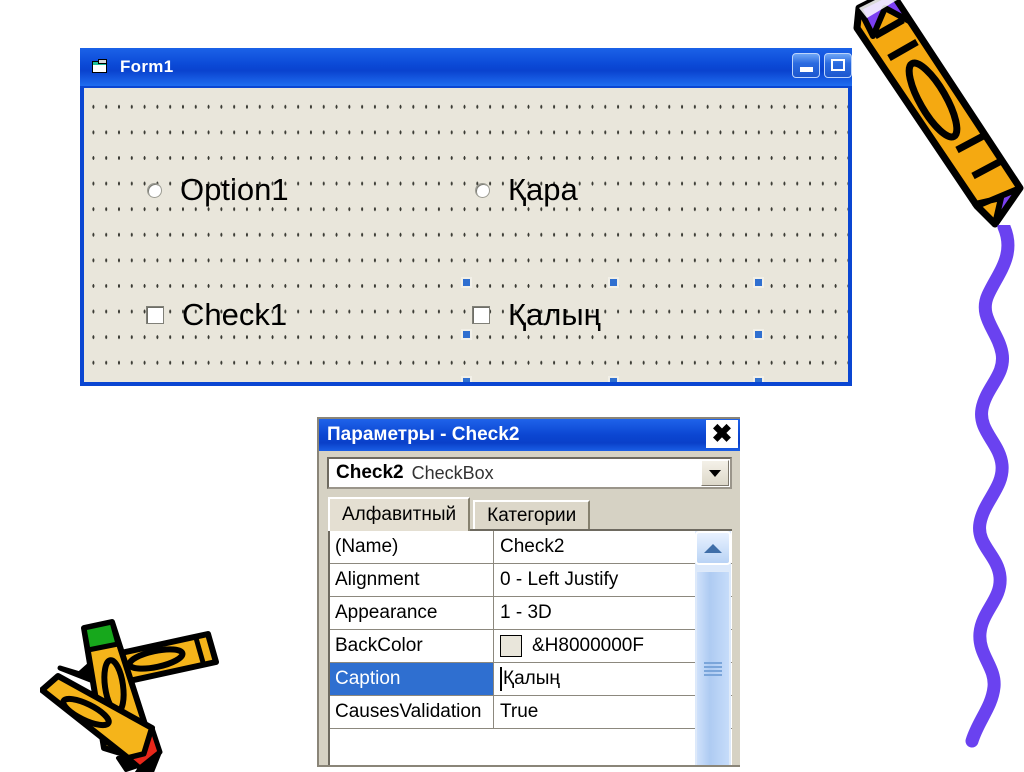 This screenshot has width=1024, height=772. Describe the element at coordinates (713, 668) in the screenshot. I see `scroll-thumb` at that location.